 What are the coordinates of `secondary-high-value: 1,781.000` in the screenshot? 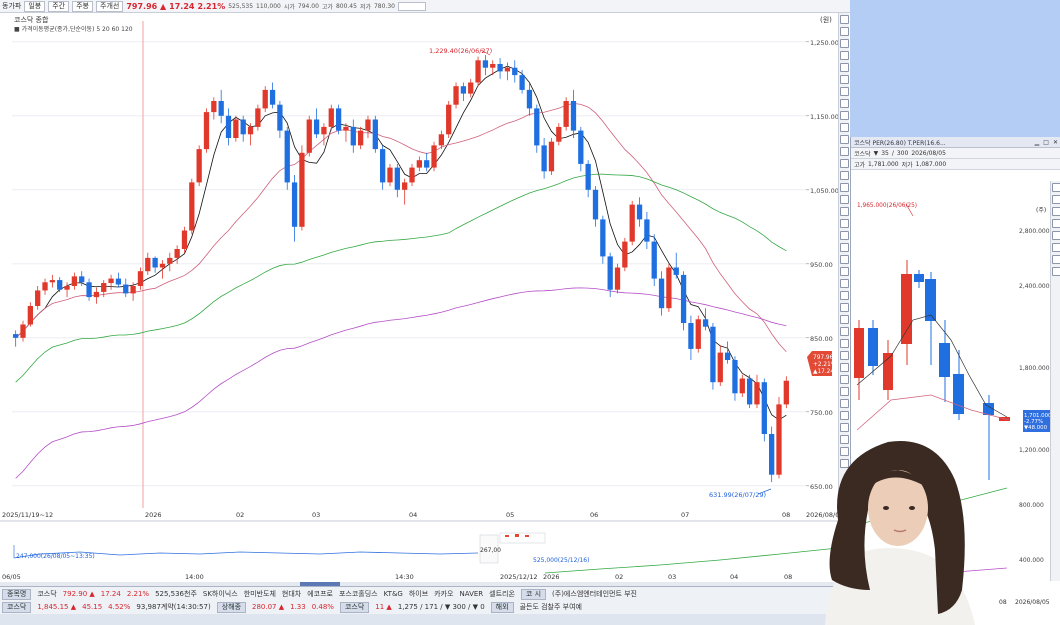 It's located at (883, 164).